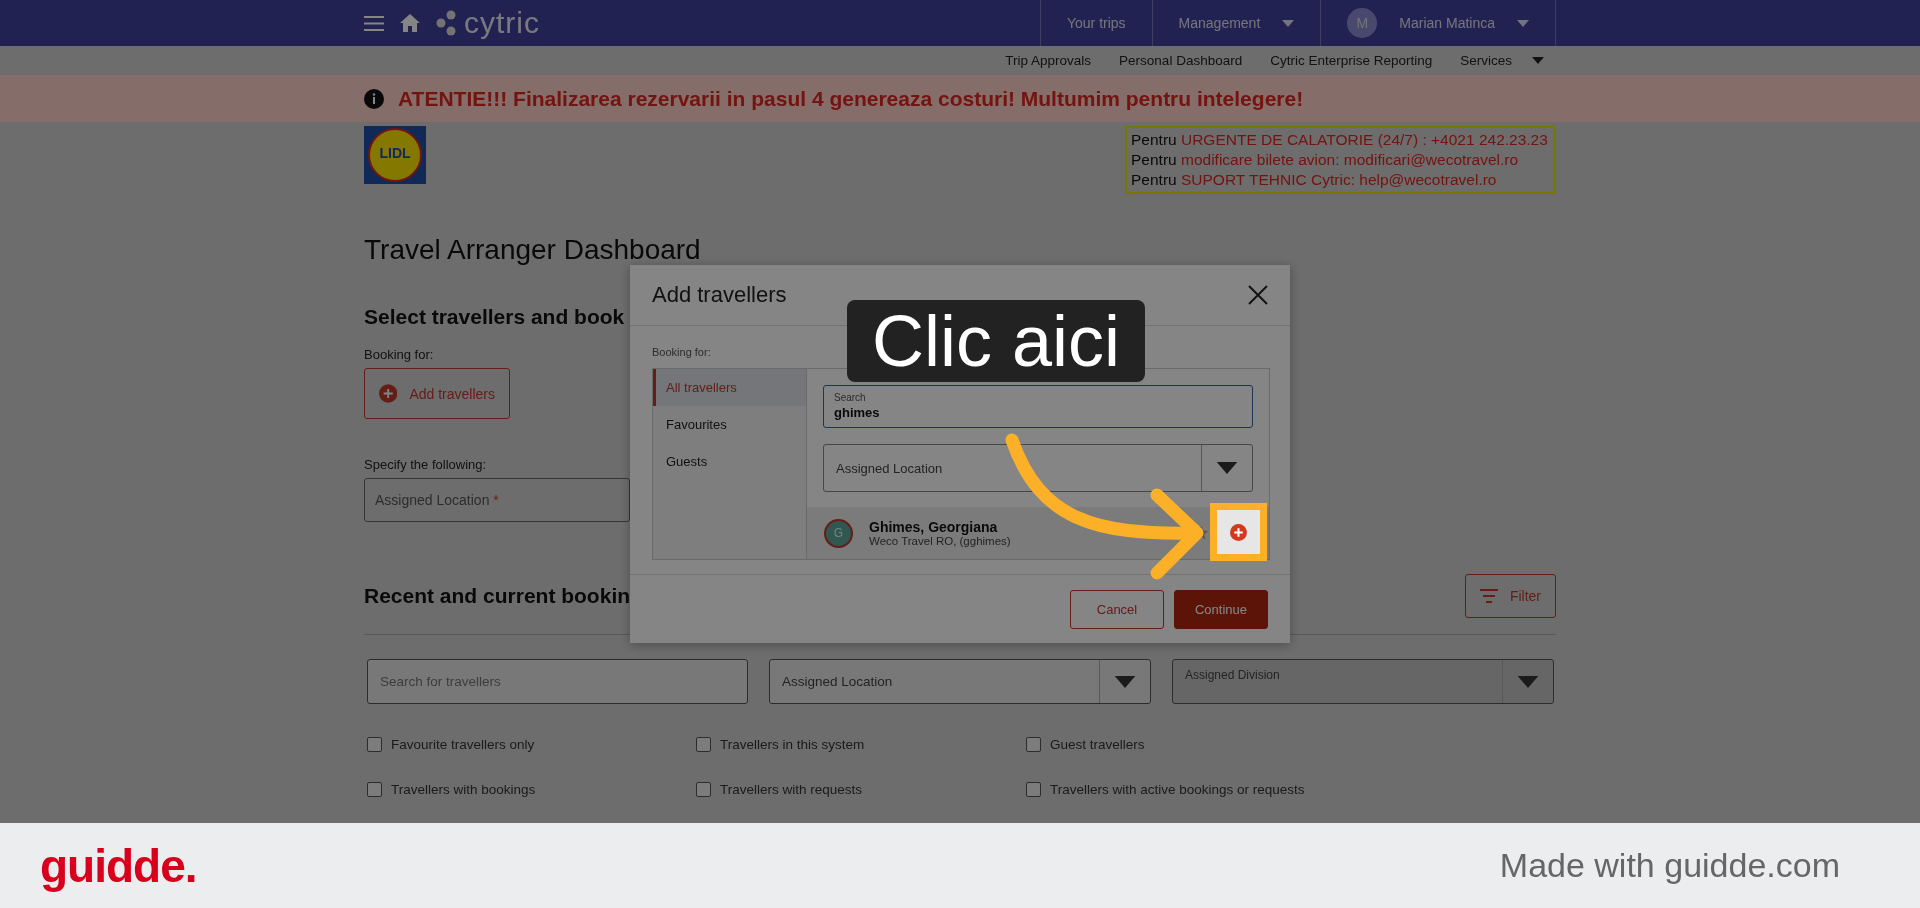 The height and width of the screenshot is (908, 1920). I want to click on contact-line: Pentru SUPORT TEHNIC Cytric: help@wecotravel.ro, so click(1314, 180).